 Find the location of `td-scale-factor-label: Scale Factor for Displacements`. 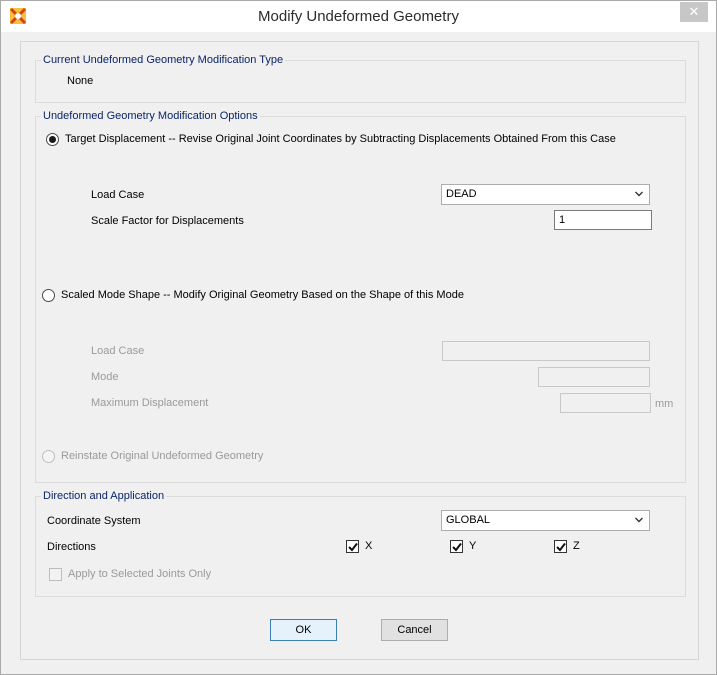

td-scale-factor-label: Scale Factor for Displacements is located at coordinates (167, 221).